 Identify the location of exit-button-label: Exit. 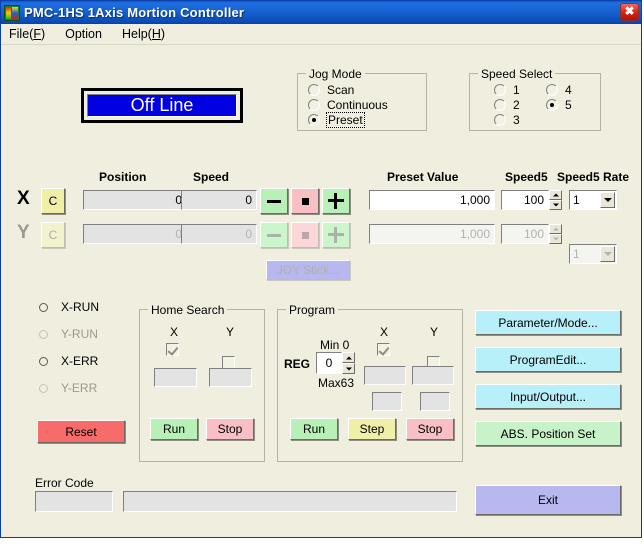
(547, 500).